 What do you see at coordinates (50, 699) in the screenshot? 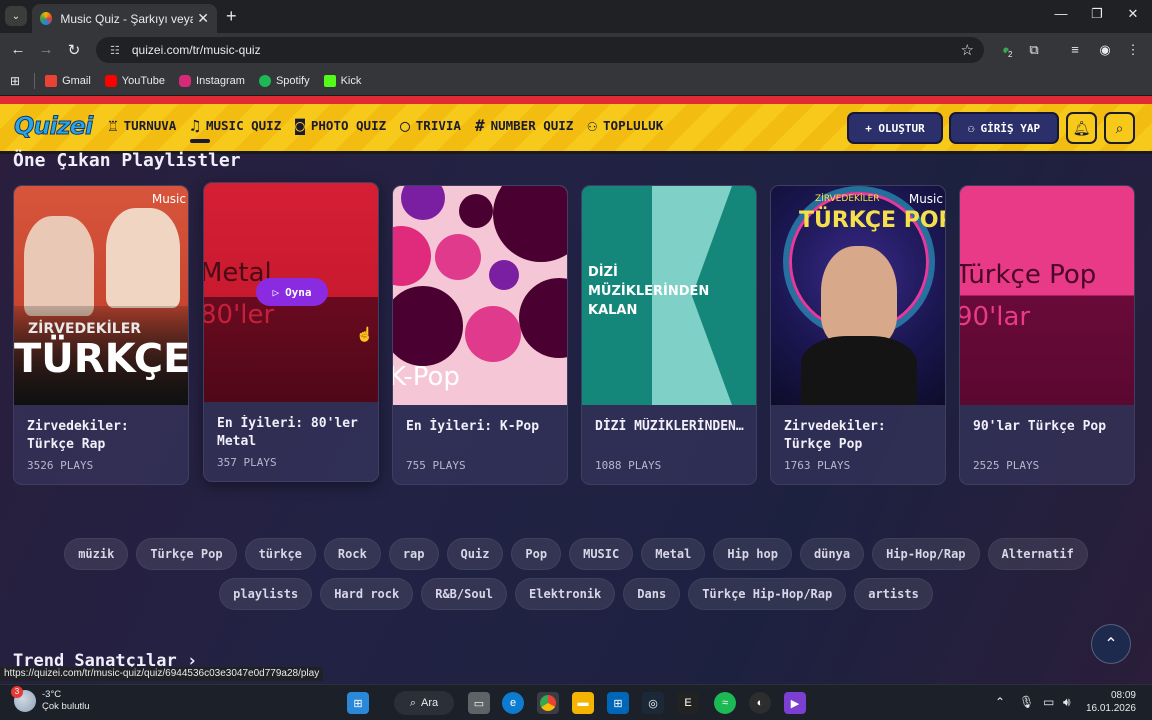
I see `weather-widget: 3 -3°C Çok bulutlu` at bounding box center [50, 699].